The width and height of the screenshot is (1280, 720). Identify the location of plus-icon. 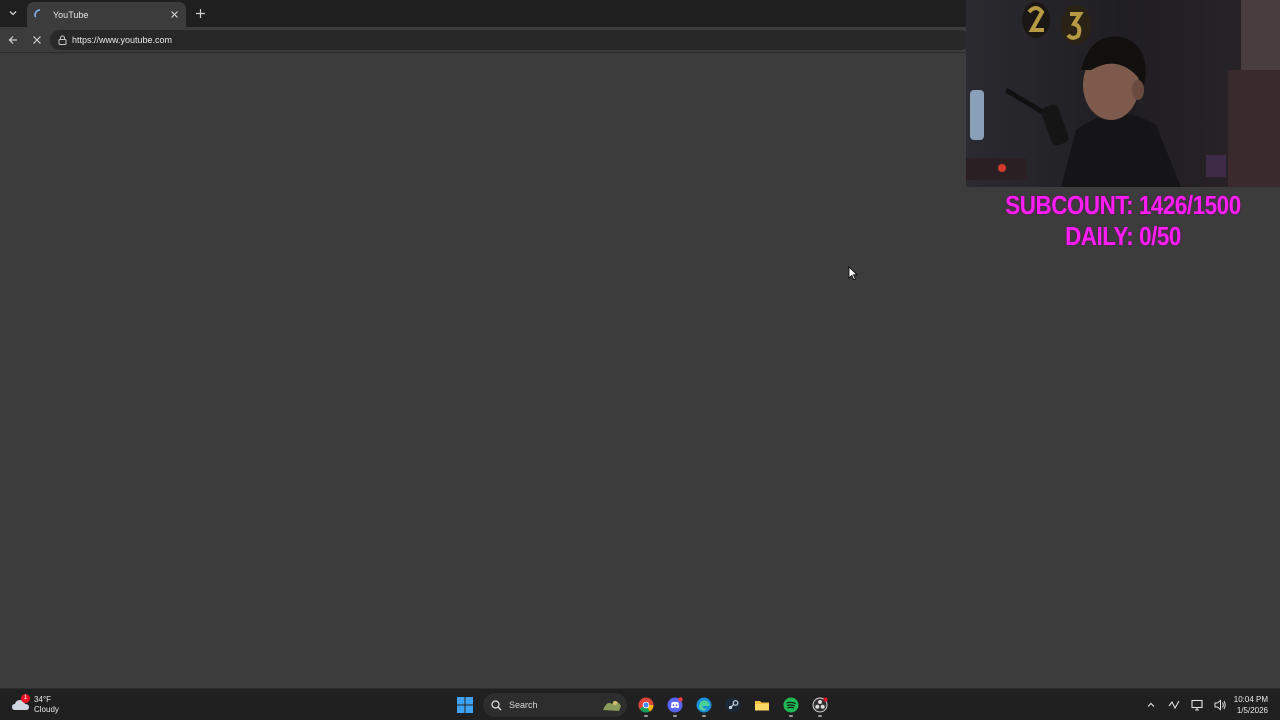
(200, 13).